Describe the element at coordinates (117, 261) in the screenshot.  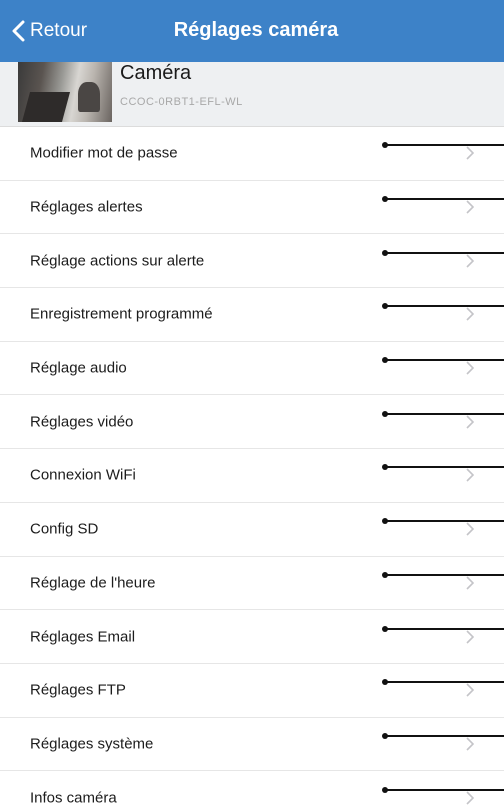
I see `menu-item-label: Réglage actions sur alerte` at that location.